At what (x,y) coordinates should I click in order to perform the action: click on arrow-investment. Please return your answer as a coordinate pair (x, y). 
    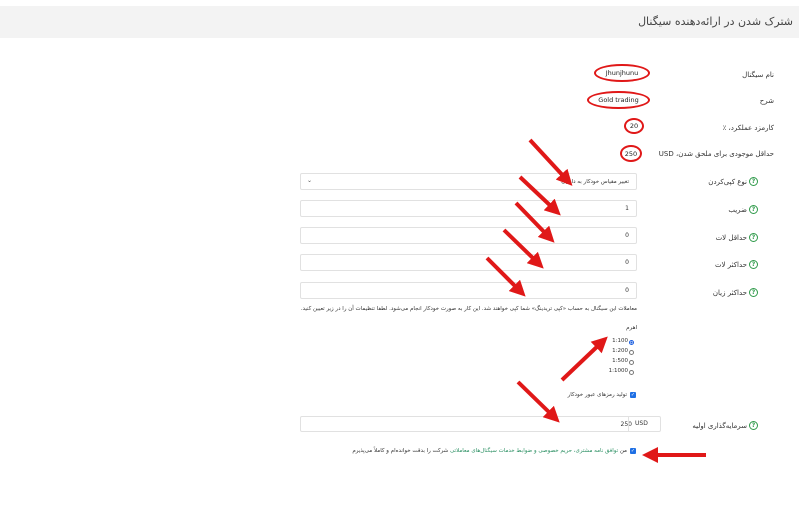
    Looking at the image, I should click on (538, 401).